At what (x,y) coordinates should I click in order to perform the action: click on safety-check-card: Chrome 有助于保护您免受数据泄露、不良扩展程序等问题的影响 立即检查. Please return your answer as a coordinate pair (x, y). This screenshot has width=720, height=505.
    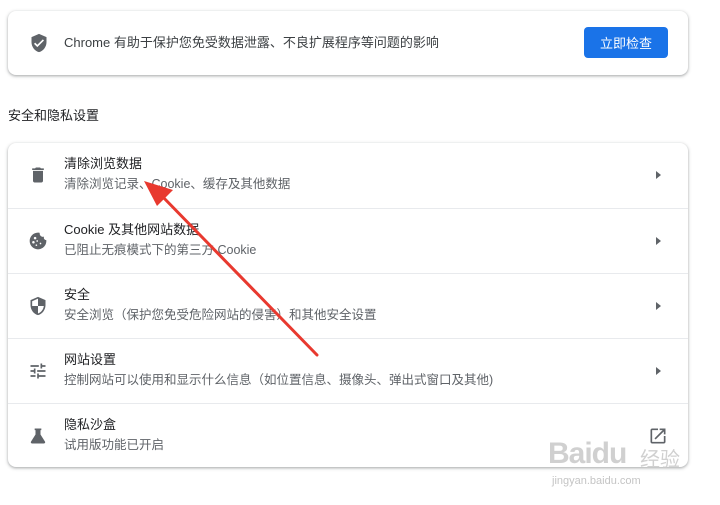
    Looking at the image, I should click on (348, 43).